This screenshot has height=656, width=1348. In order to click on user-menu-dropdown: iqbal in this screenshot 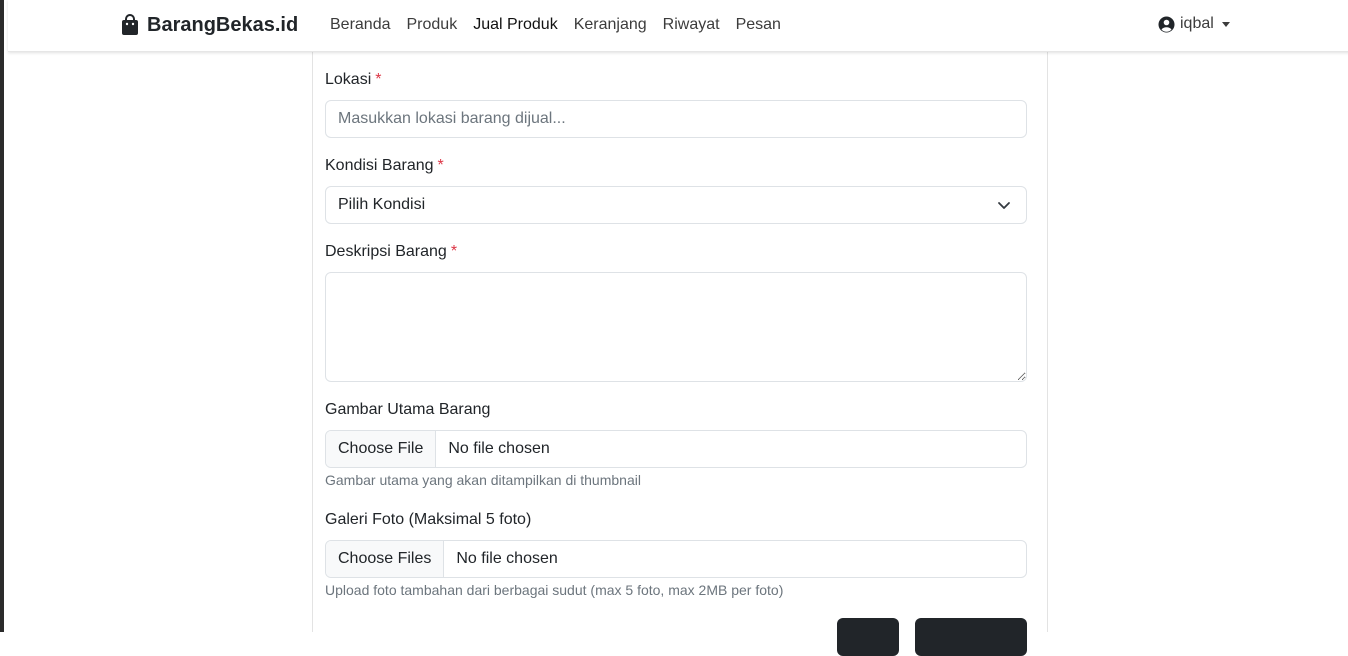, I will do `click(1194, 24)`.